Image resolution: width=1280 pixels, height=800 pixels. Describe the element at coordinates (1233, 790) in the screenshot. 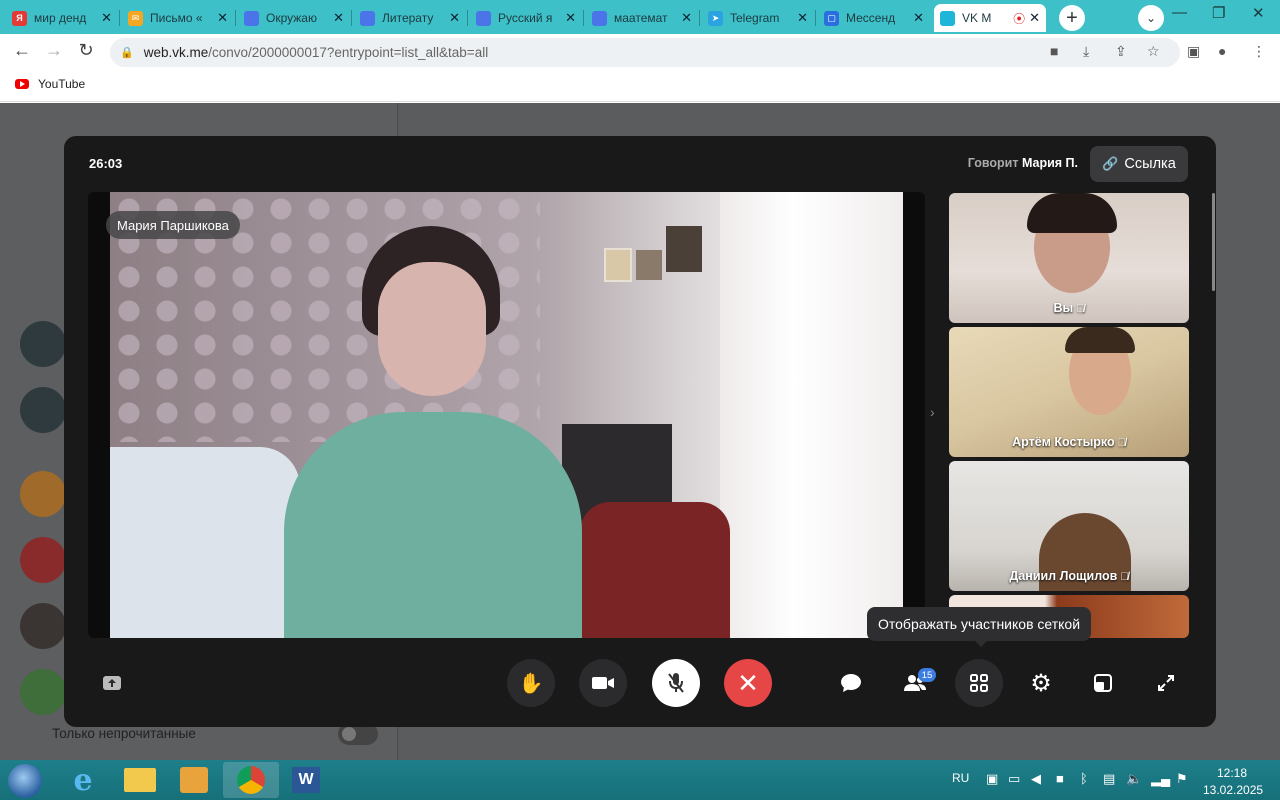

I see `clock-date: 13.02.2025` at that location.